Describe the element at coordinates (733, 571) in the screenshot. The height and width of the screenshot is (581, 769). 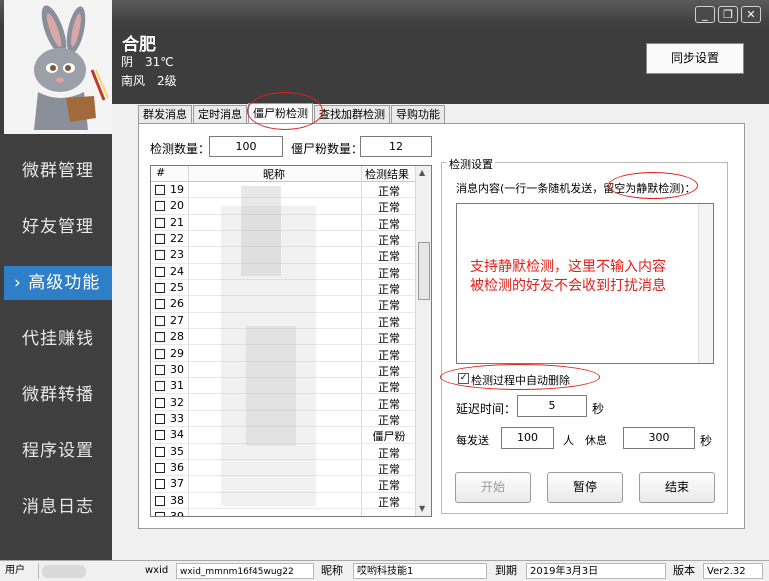
I see `status-version-value: Ver2.32` at that location.